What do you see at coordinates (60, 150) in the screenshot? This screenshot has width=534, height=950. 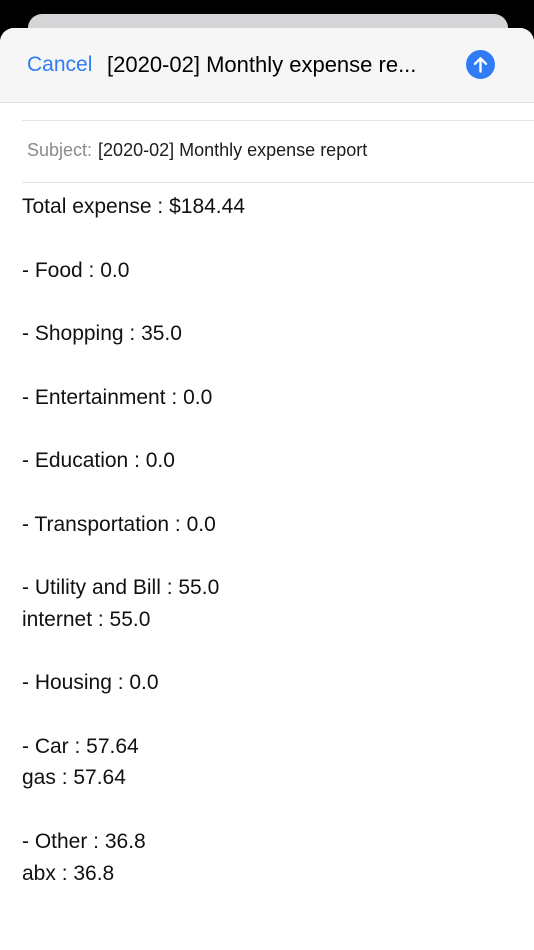 I see `subject-label: Subject:` at bounding box center [60, 150].